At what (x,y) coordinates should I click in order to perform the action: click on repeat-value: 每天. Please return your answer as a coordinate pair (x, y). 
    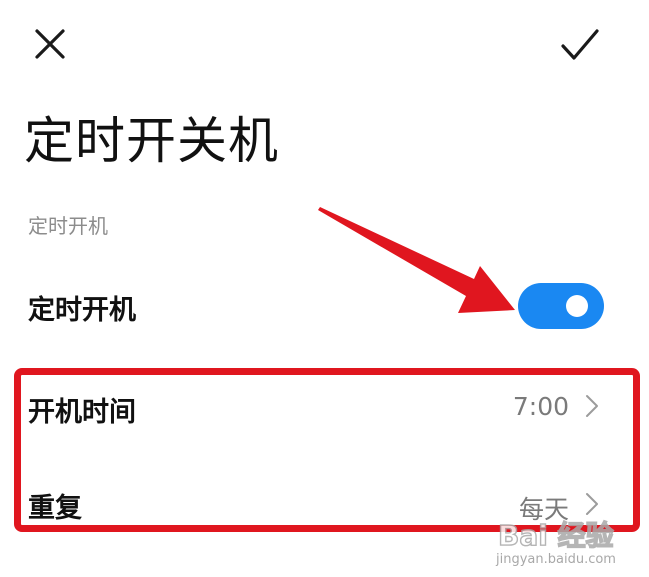
    Looking at the image, I should click on (543, 509).